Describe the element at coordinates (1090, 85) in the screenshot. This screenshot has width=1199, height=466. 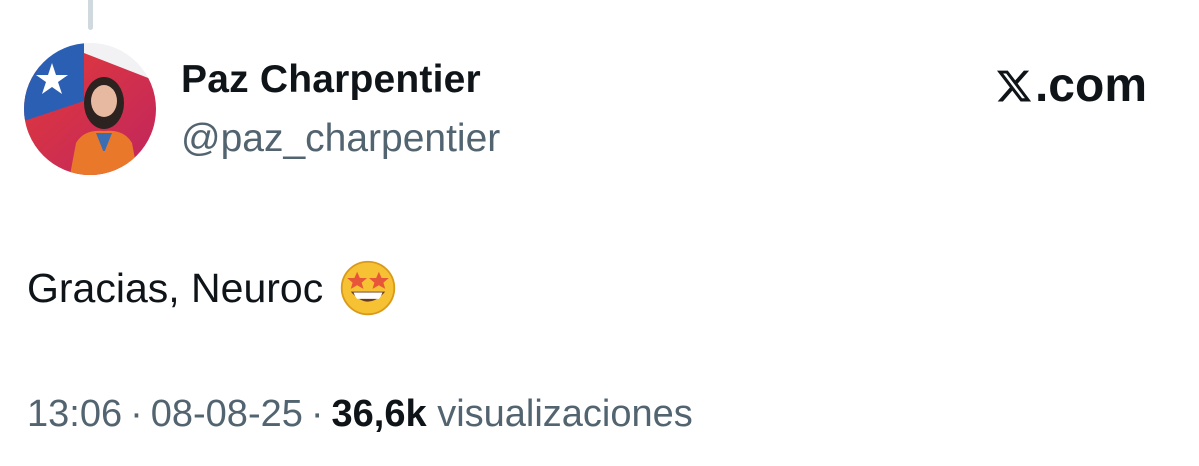
I see `brand-suffix: .com` at that location.